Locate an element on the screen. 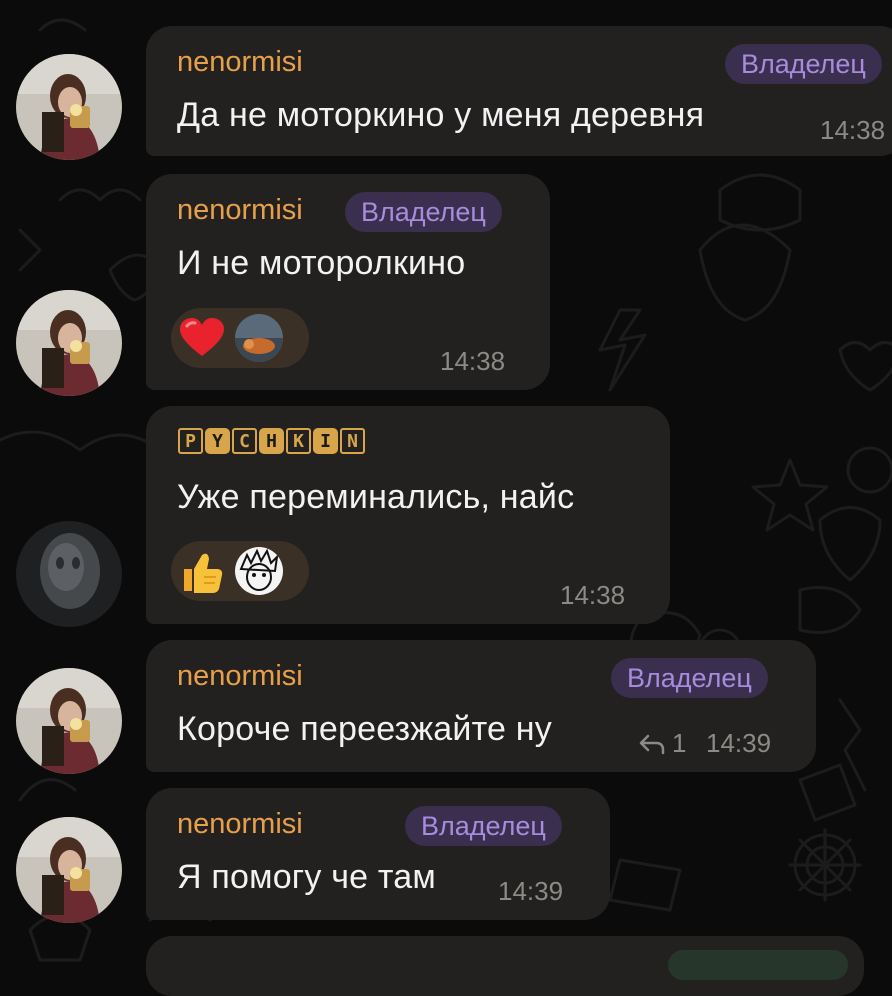 This screenshot has width=892, height=996. red-heart-icon is located at coordinates (202, 338).